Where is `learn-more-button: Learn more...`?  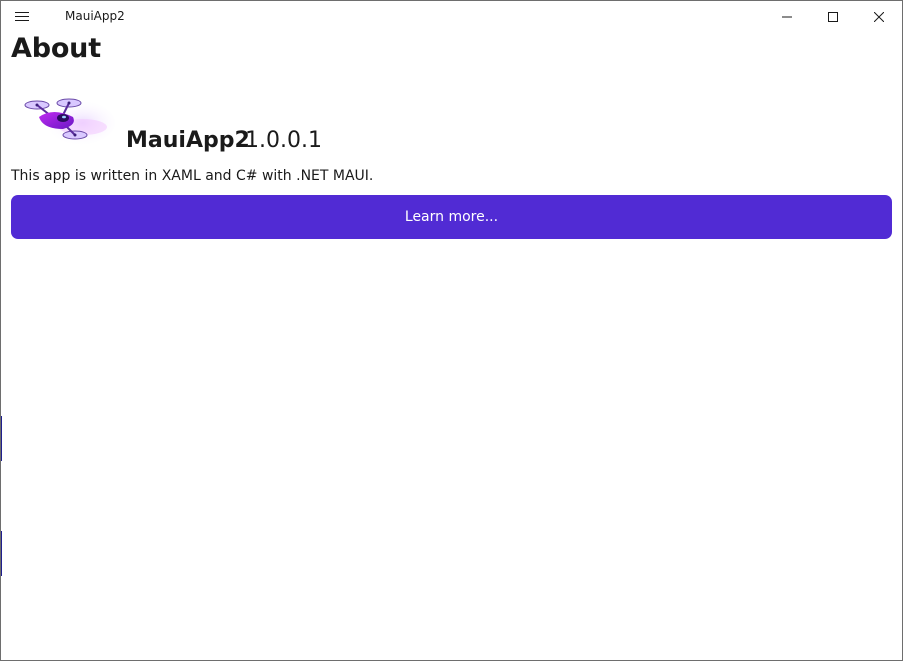 learn-more-button: Learn more... is located at coordinates (451, 217).